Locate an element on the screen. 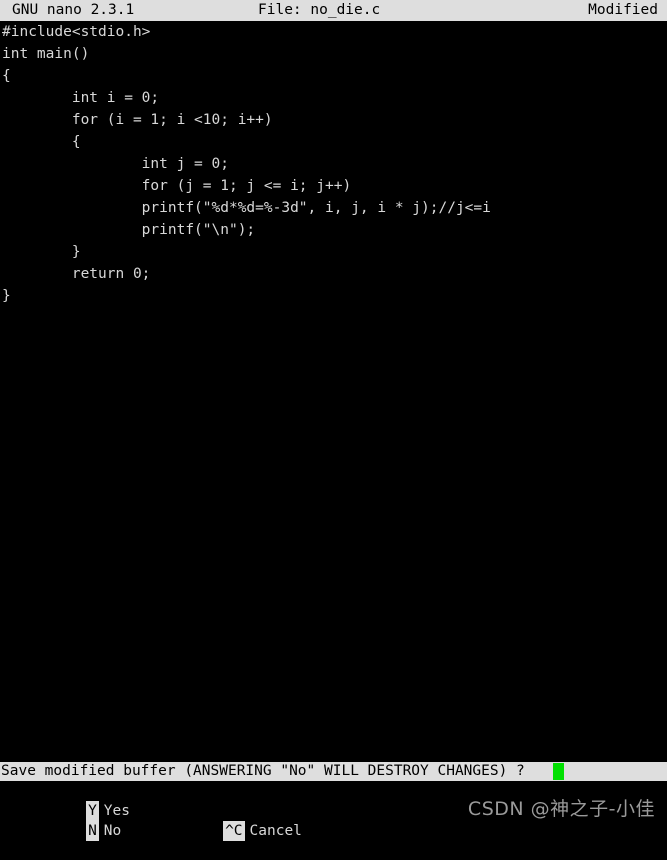 The image size is (667, 860). code-line: for (i = 1; i <10; i++) is located at coordinates (137, 120).